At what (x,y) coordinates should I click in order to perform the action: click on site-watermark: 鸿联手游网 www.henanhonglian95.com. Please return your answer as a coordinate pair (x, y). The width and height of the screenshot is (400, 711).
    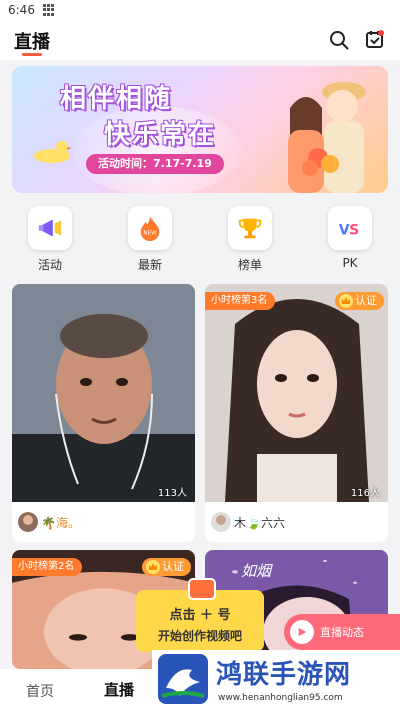
    Looking at the image, I should click on (276, 680).